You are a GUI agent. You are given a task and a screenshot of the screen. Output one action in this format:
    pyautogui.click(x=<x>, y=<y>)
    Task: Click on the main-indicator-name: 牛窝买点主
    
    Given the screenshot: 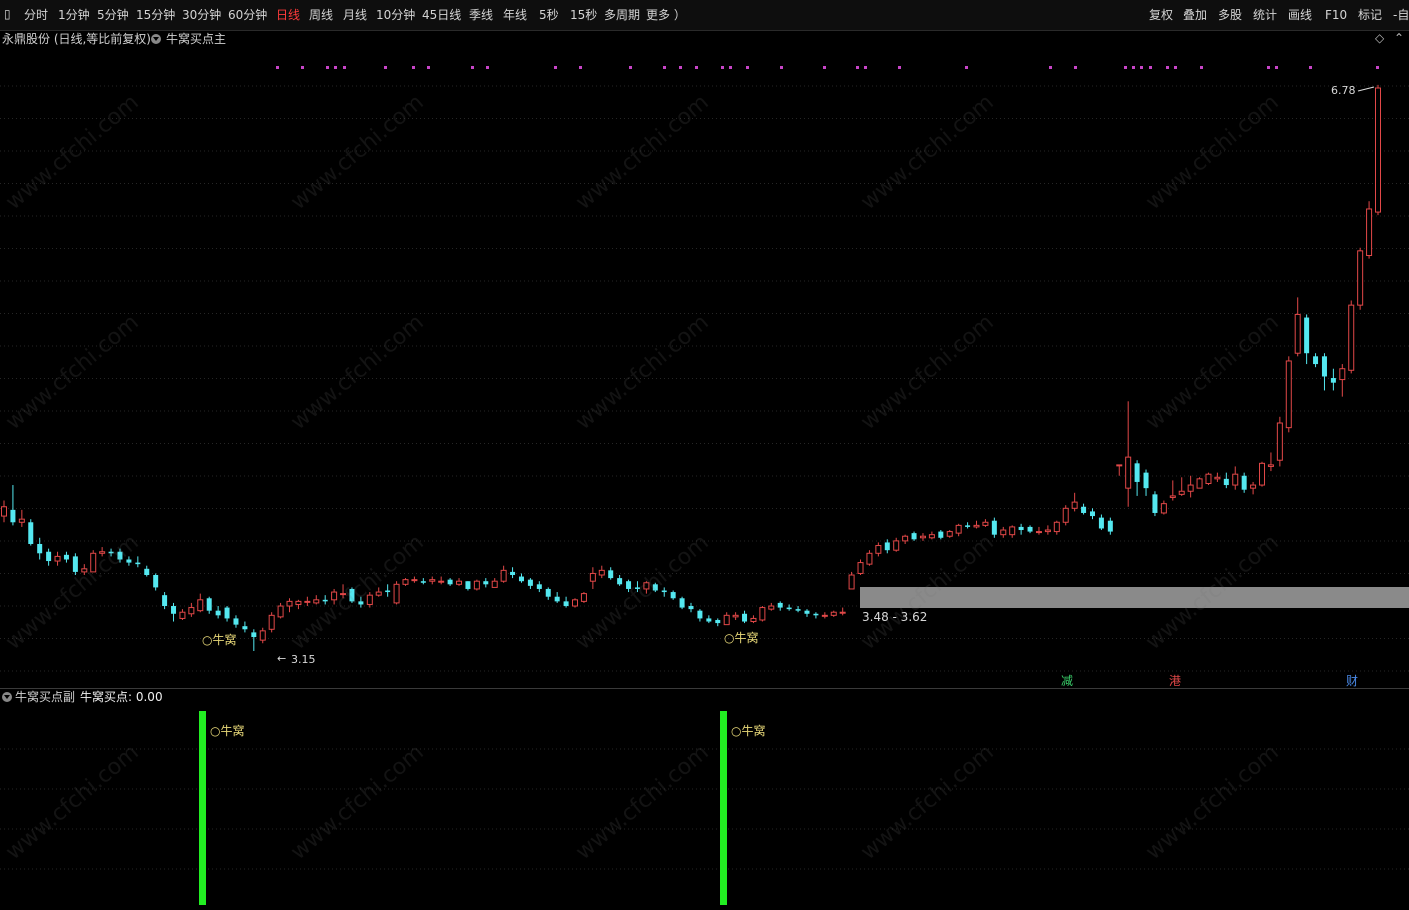 What is the action you would take?
    pyautogui.click(x=196, y=39)
    